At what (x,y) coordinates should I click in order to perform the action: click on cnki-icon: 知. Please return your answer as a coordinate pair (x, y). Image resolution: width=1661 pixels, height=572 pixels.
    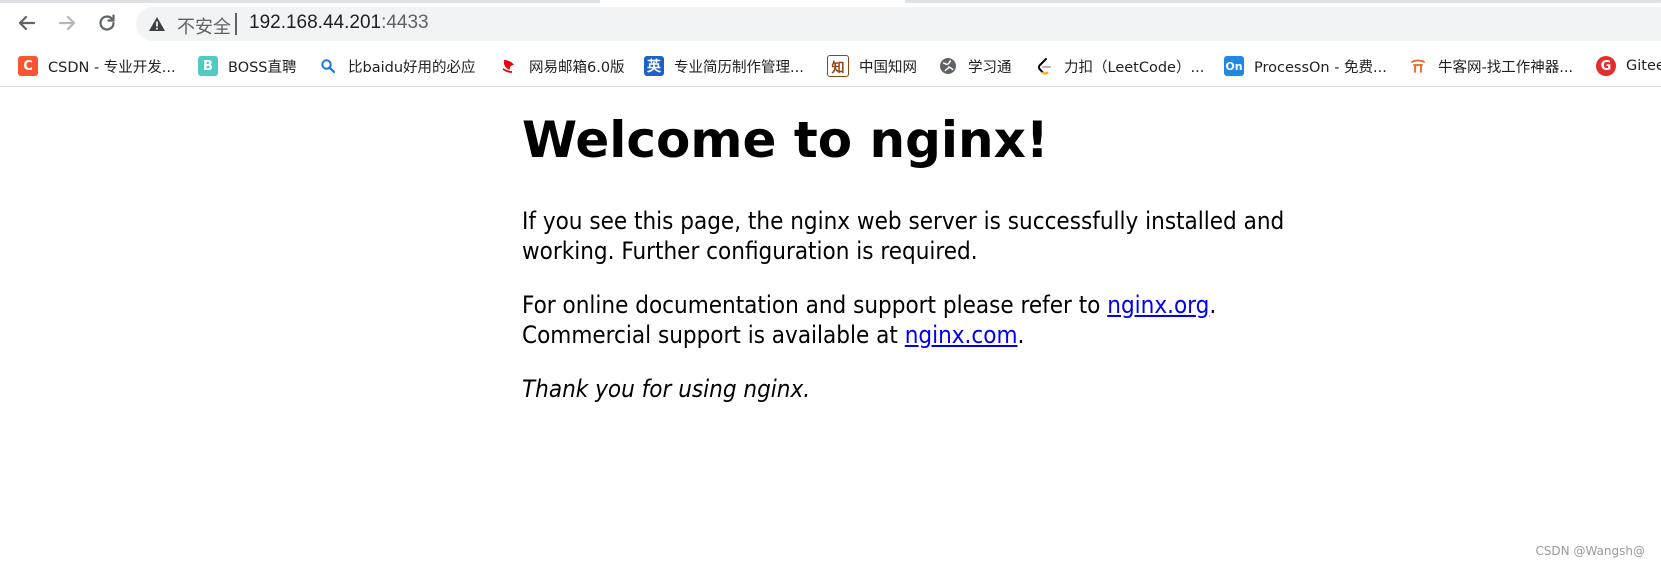
    Looking at the image, I should click on (838, 66).